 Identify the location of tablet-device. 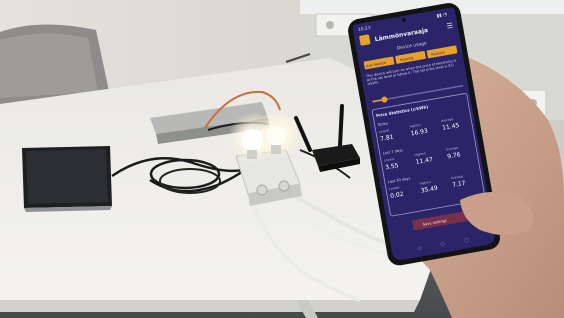
(67, 179).